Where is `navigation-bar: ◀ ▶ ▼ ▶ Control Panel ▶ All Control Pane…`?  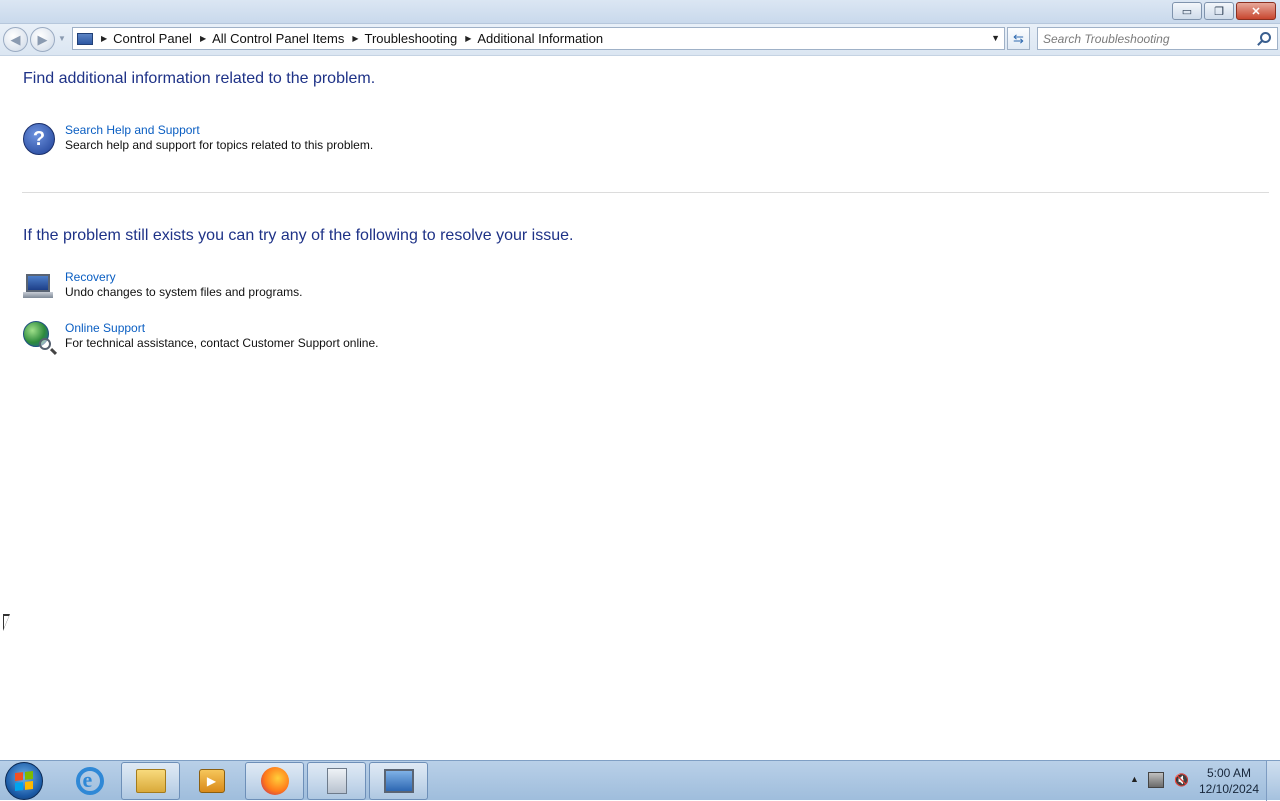
navigation-bar: ◀ ▶ ▼ ▶ Control Panel ▶ All Control Pane… is located at coordinates (640, 40).